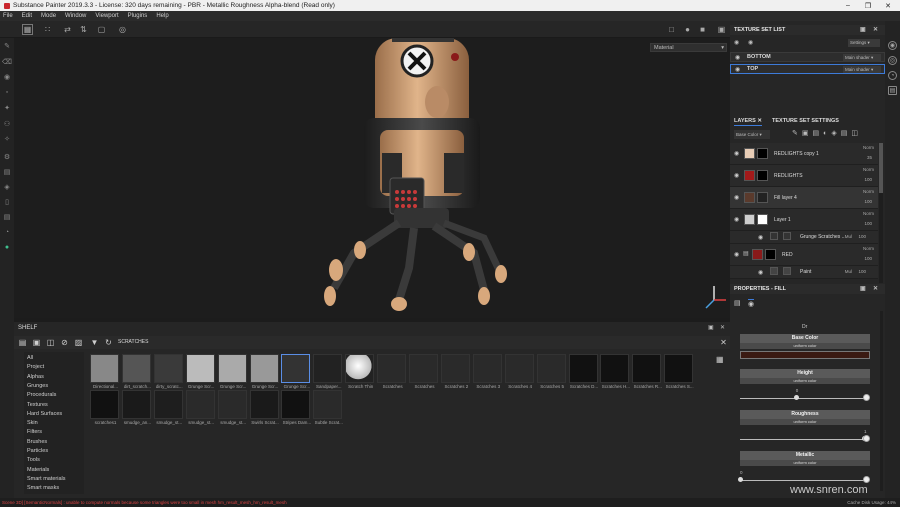 The height and width of the screenshot is (507, 900). Describe the element at coordinates (892, 90) in the screenshot. I see `log-icon: ▤` at that location.